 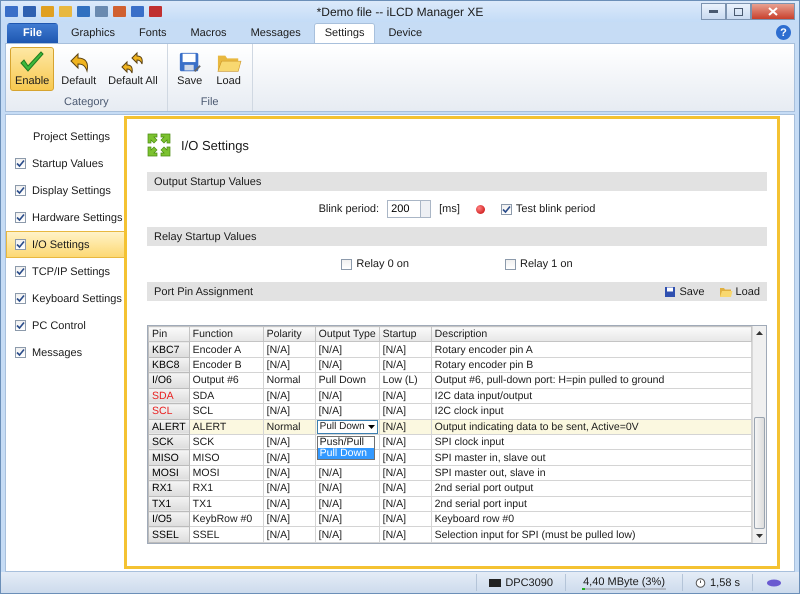 I want to click on ribbon-tab: Messages, so click(x=276, y=33).